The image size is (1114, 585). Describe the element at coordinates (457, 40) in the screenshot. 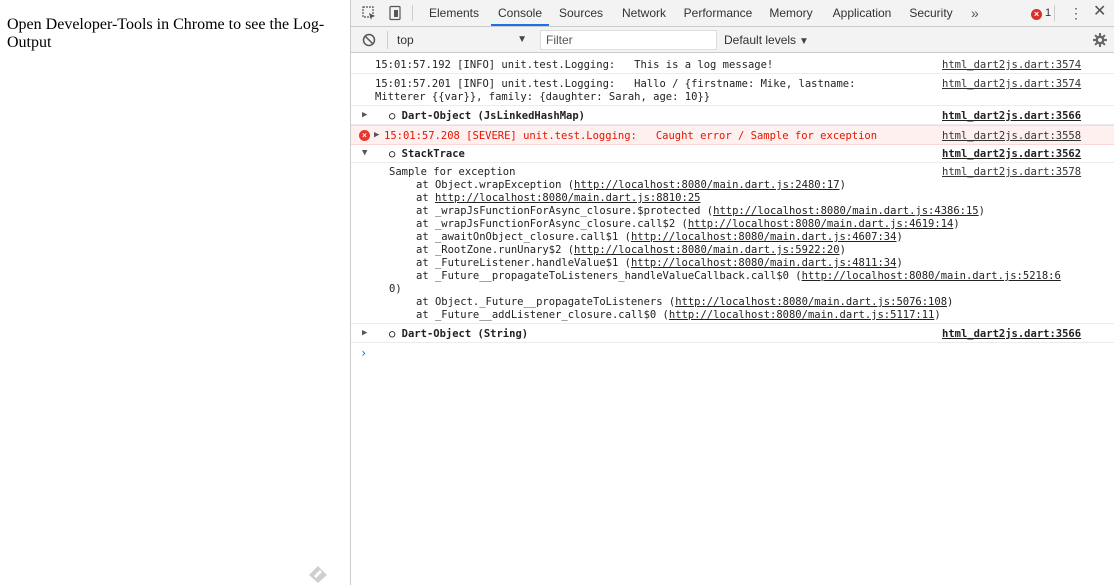

I see `context-select: top ▼` at that location.